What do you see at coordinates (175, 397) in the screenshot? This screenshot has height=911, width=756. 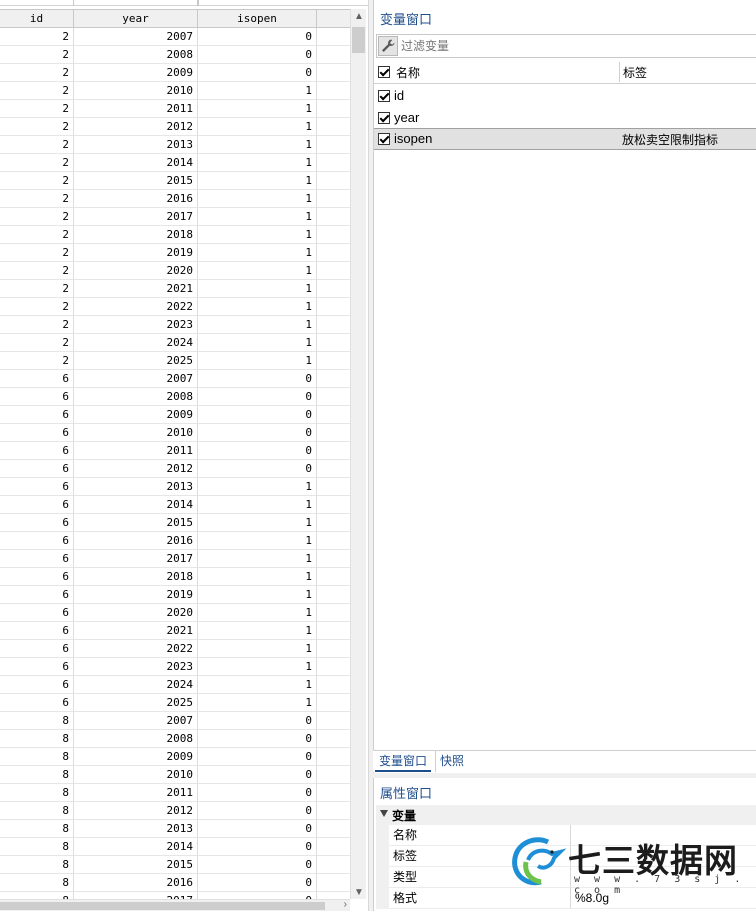 I see `table-row: 6 2008 0` at bounding box center [175, 397].